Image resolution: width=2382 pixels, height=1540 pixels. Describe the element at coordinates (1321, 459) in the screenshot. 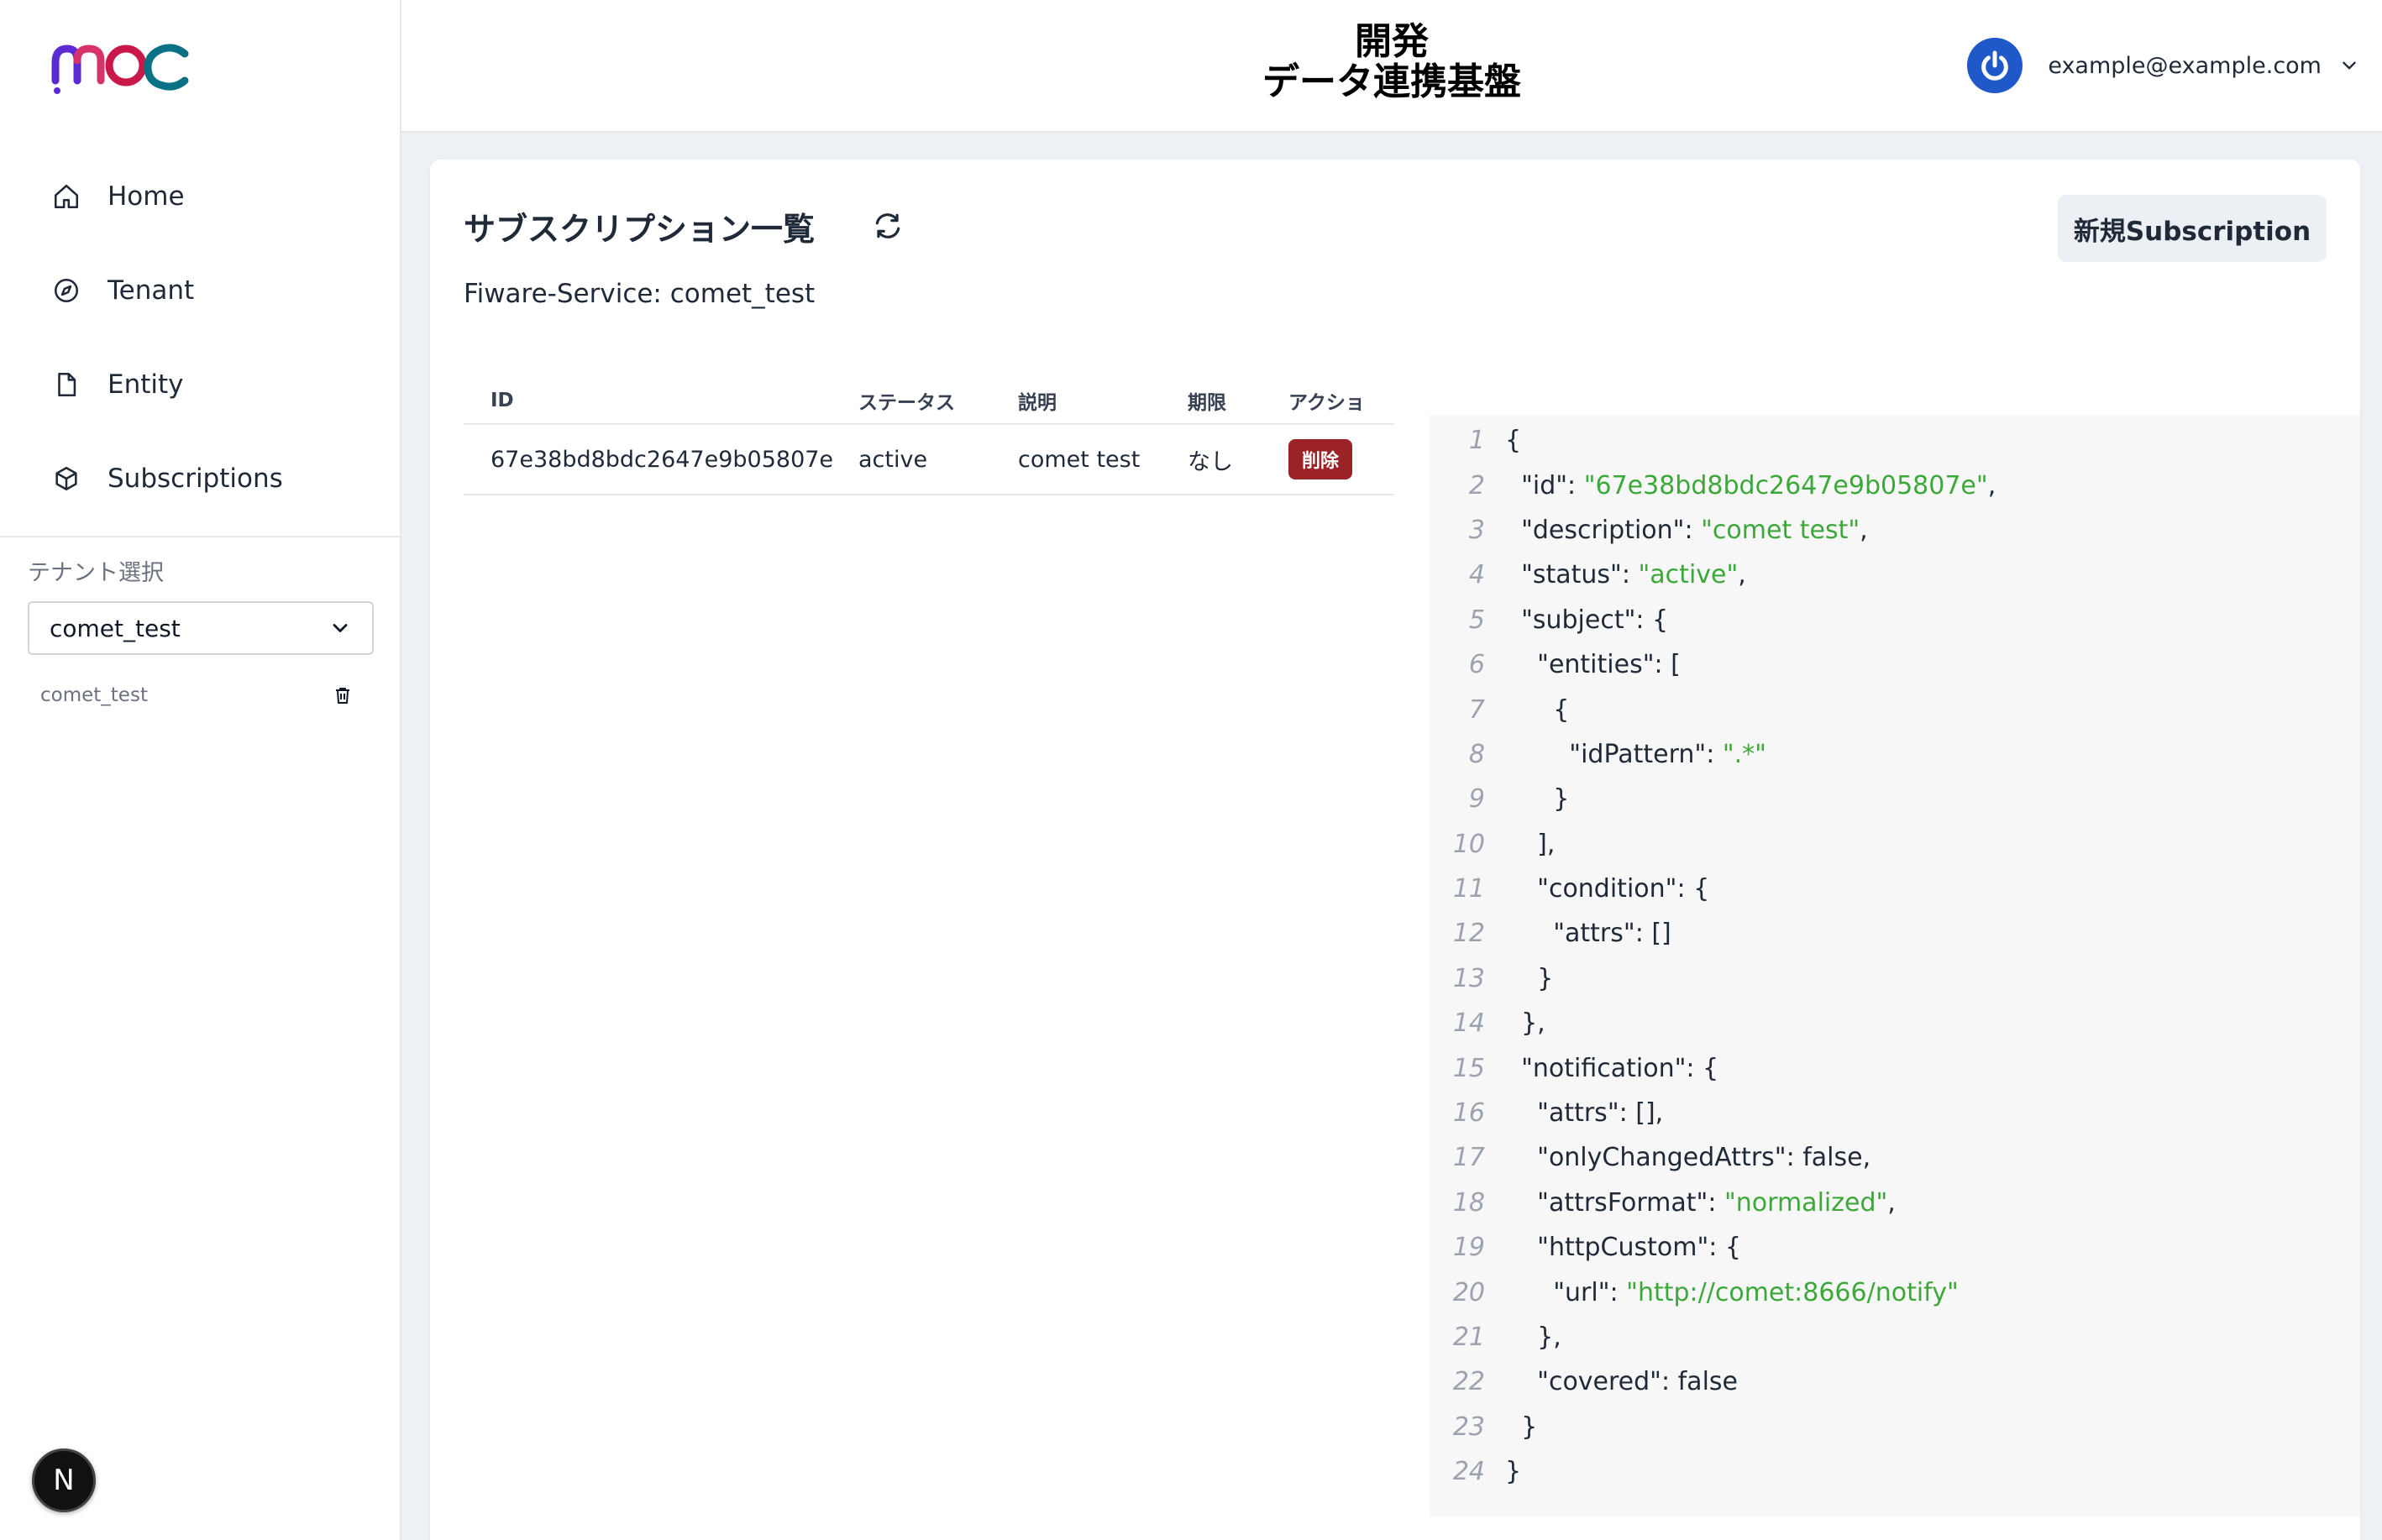

I see `delete-subscription-button: 削除` at that location.